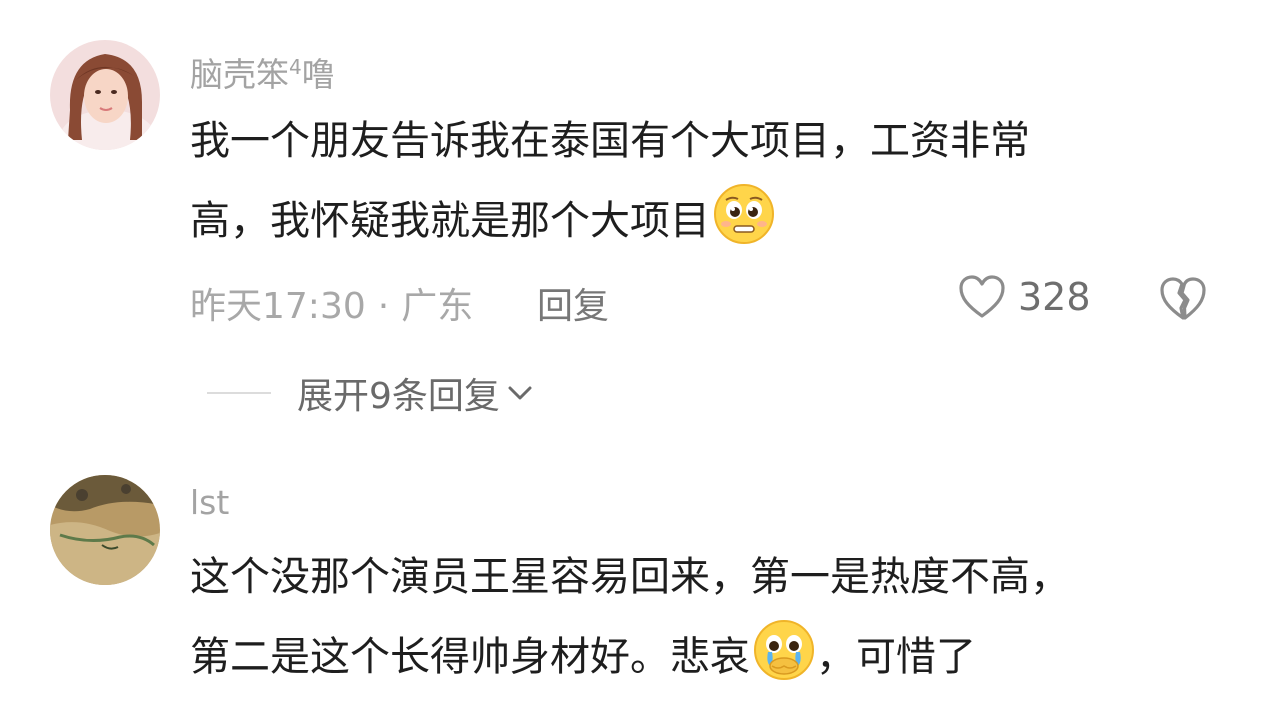  I want to click on dislike-button, so click(1183, 301).